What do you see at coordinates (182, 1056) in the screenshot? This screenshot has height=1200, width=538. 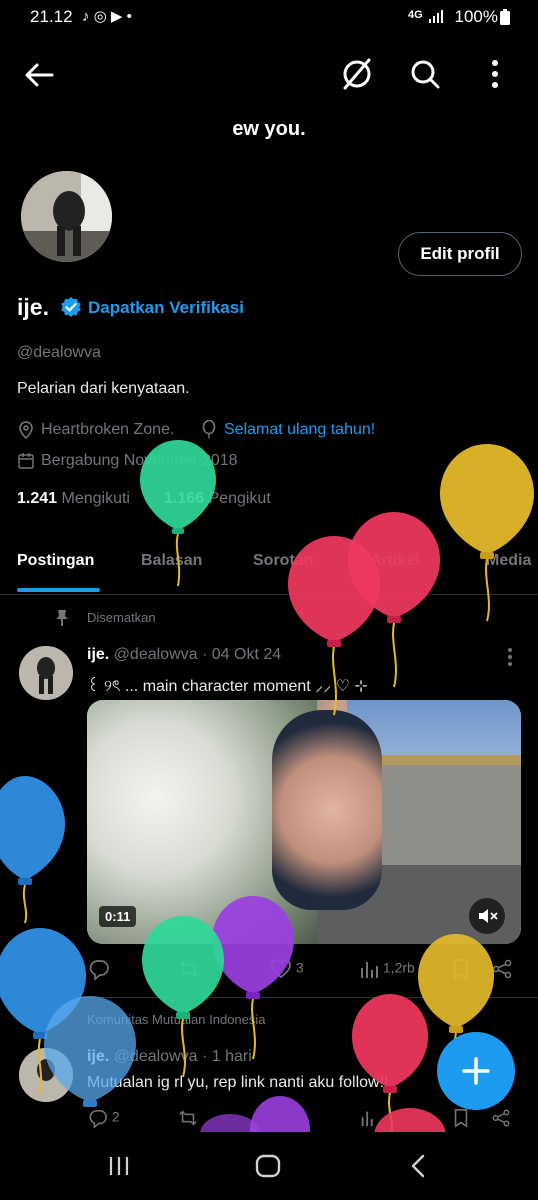 I see `post-handle-time: @dealowva · 1 hari` at bounding box center [182, 1056].